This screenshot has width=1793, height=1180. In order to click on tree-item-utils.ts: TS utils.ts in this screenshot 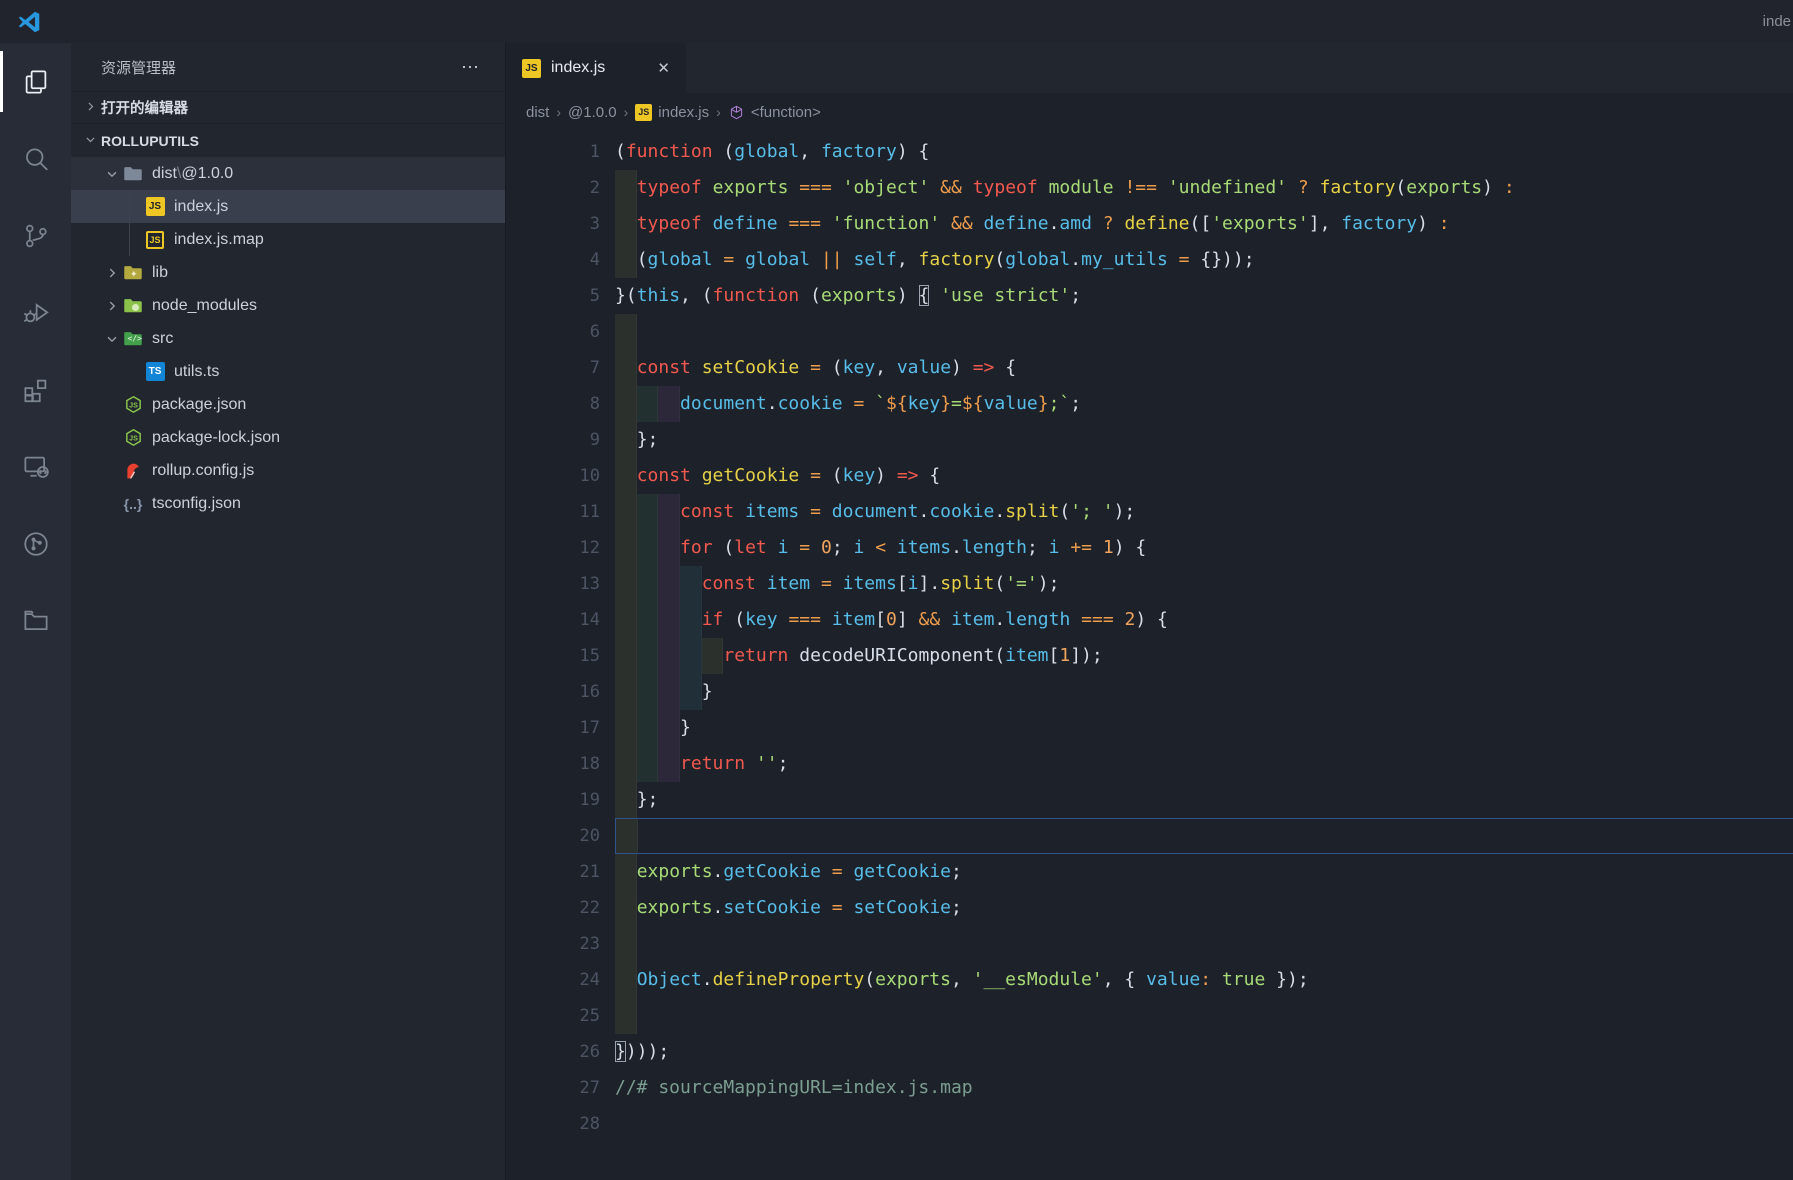, I will do `click(288, 371)`.